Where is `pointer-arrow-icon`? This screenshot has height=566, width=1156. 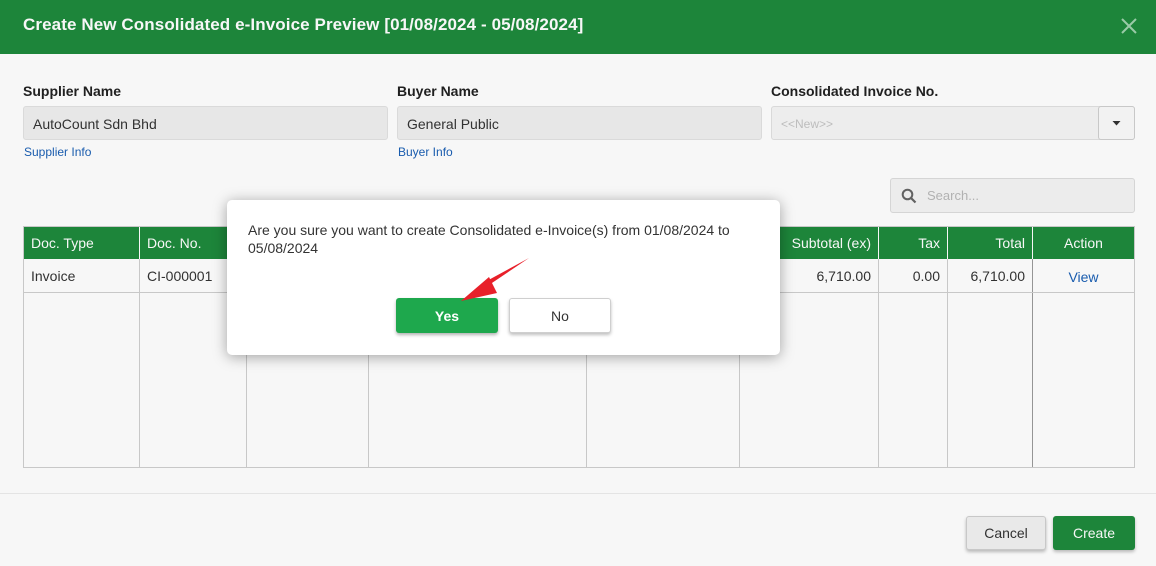
pointer-arrow-icon is located at coordinates (495, 279).